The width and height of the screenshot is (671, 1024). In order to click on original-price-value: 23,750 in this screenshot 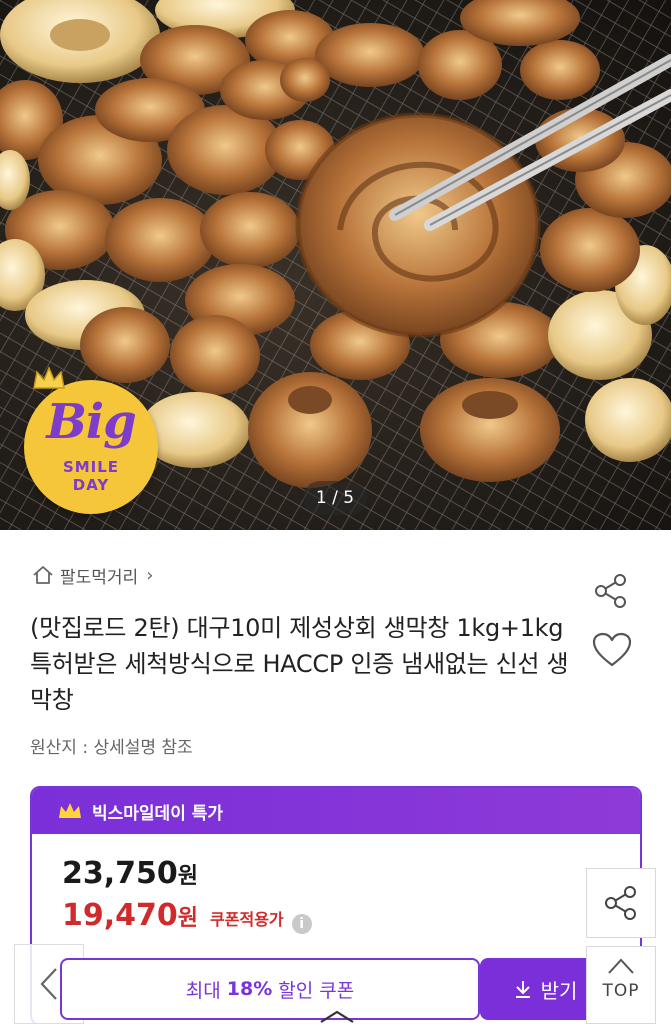, I will do `click(120, 873)`.